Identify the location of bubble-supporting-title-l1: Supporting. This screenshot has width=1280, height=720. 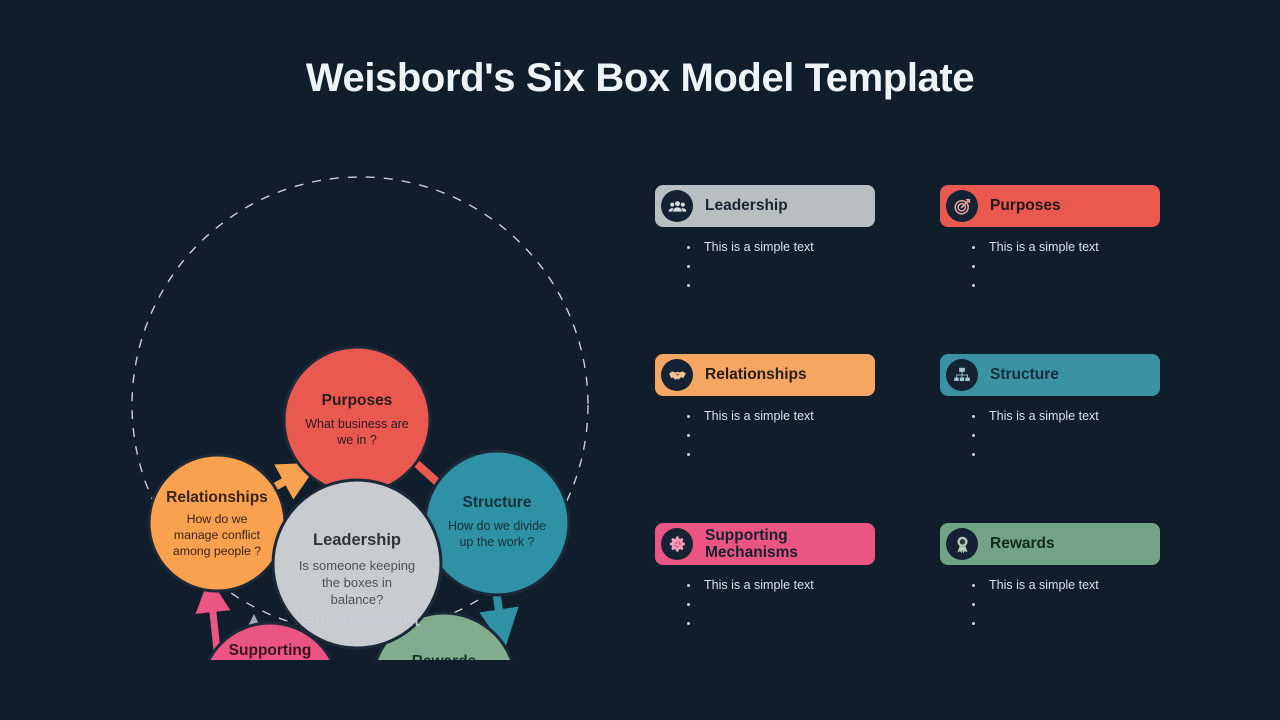
(270, 650).